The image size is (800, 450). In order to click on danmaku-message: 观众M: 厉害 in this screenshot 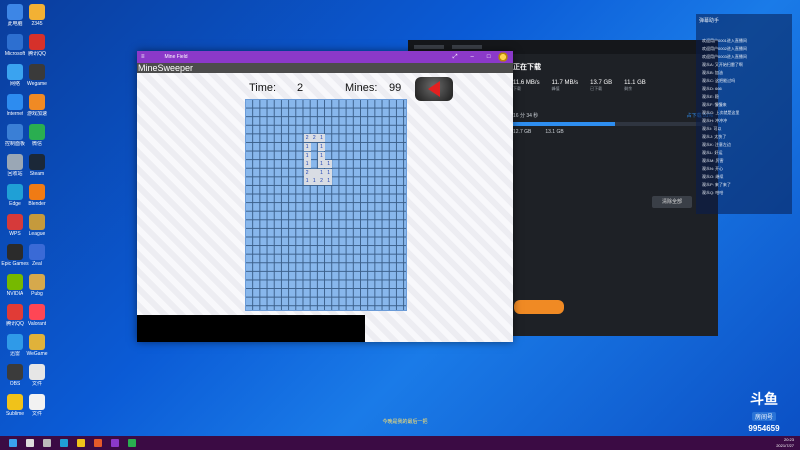, I will do `click(713, 160)`.